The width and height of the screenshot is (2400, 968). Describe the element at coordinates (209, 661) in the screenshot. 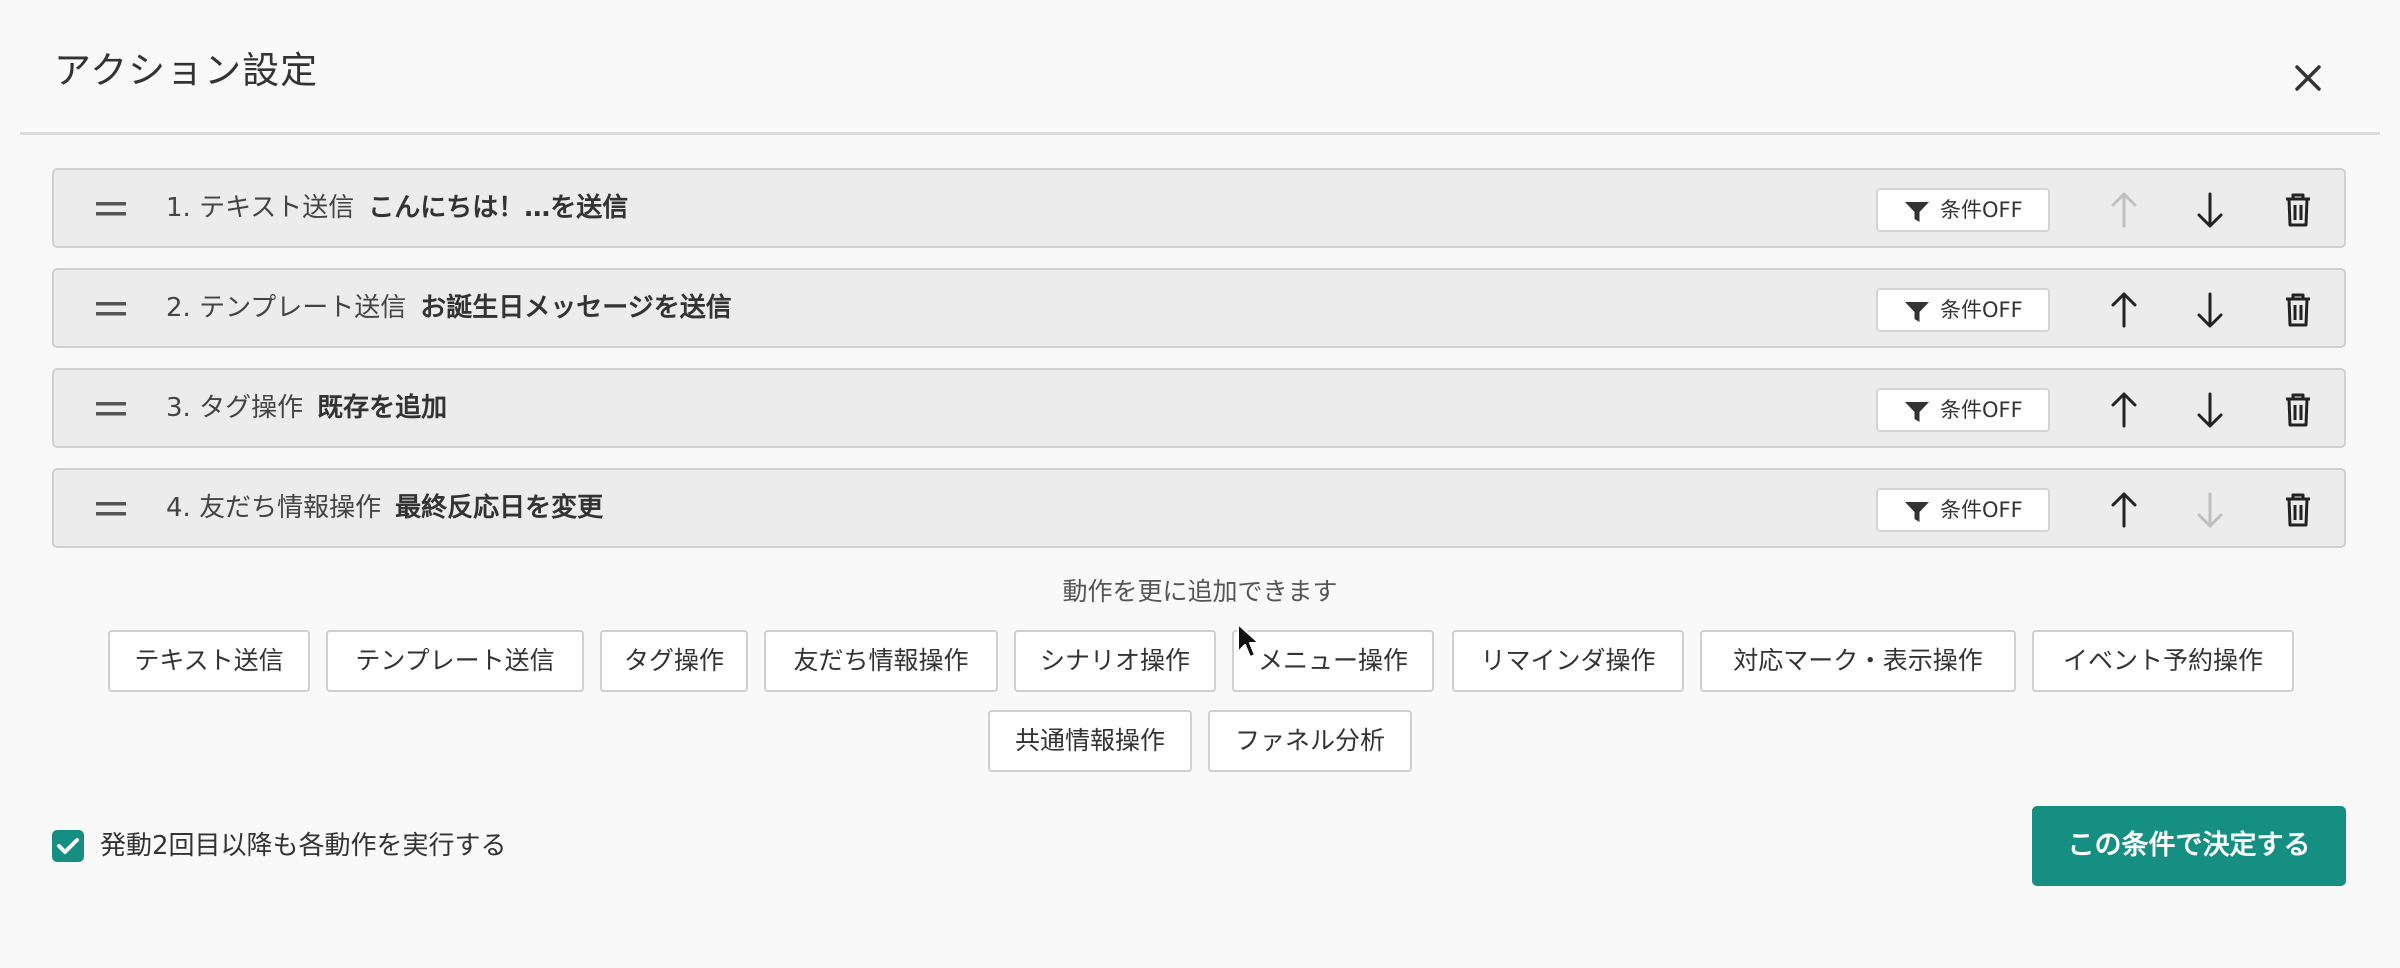

I see `add-text-send-button: テキスト送信` at that location.